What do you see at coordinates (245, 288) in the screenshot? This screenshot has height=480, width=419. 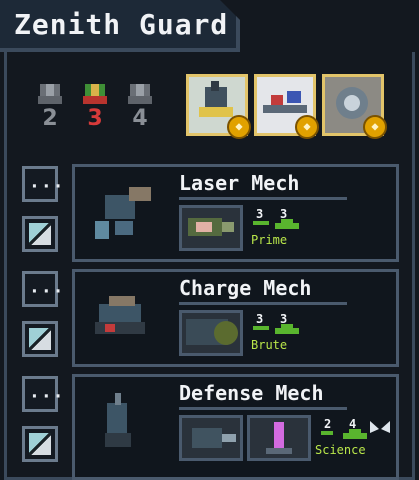 I see `mech-name: Charge Mech` at bounding box center [245, 288].